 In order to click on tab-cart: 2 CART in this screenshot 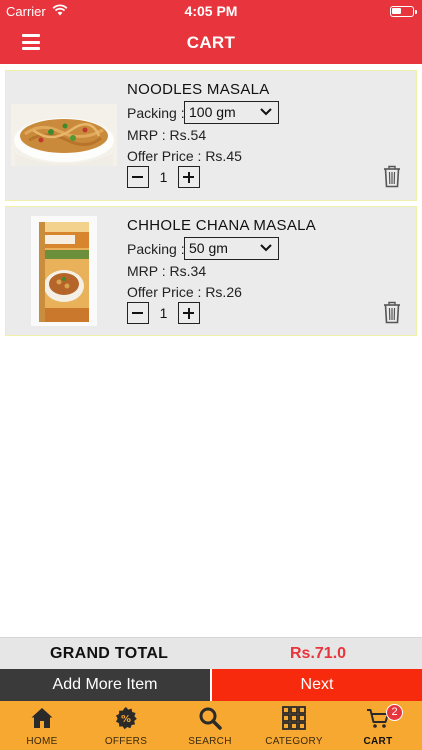, I will do `click(378, 725)`.